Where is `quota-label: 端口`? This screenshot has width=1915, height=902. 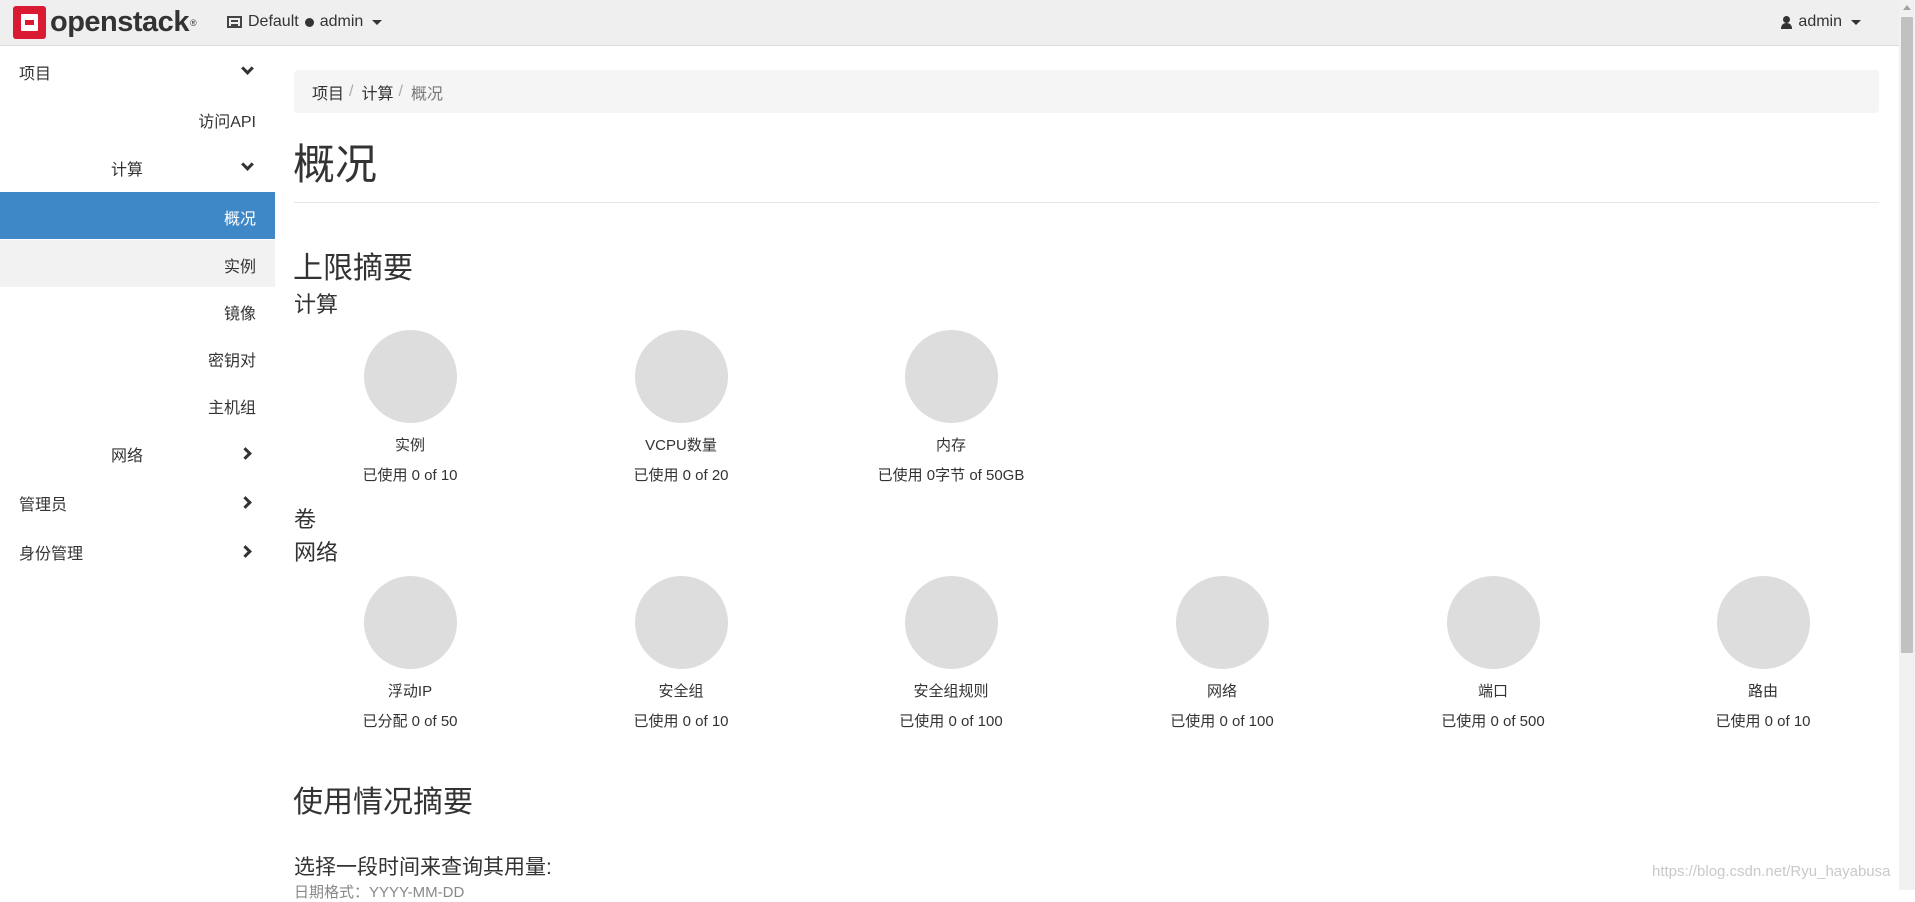
quota-label: 端口 is located at coordinates (1492, 691).